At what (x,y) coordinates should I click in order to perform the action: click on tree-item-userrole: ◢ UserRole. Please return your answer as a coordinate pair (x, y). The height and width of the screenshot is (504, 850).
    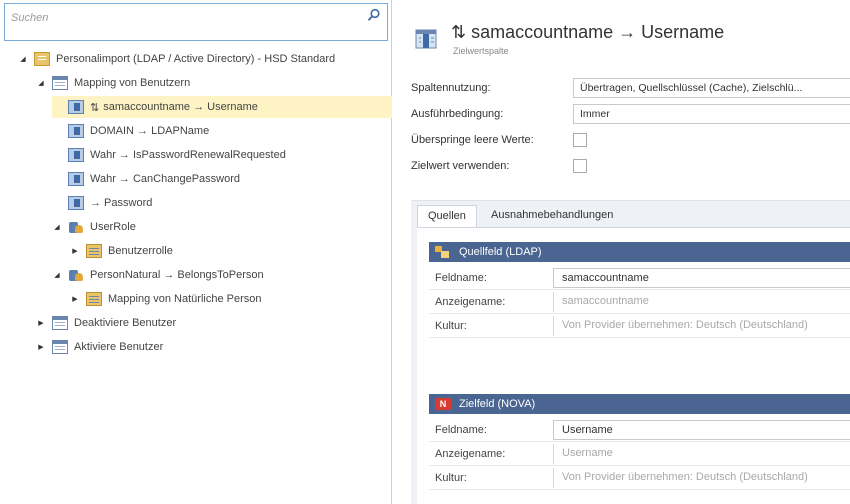
    Looking at the image, I should click on (94, 227).